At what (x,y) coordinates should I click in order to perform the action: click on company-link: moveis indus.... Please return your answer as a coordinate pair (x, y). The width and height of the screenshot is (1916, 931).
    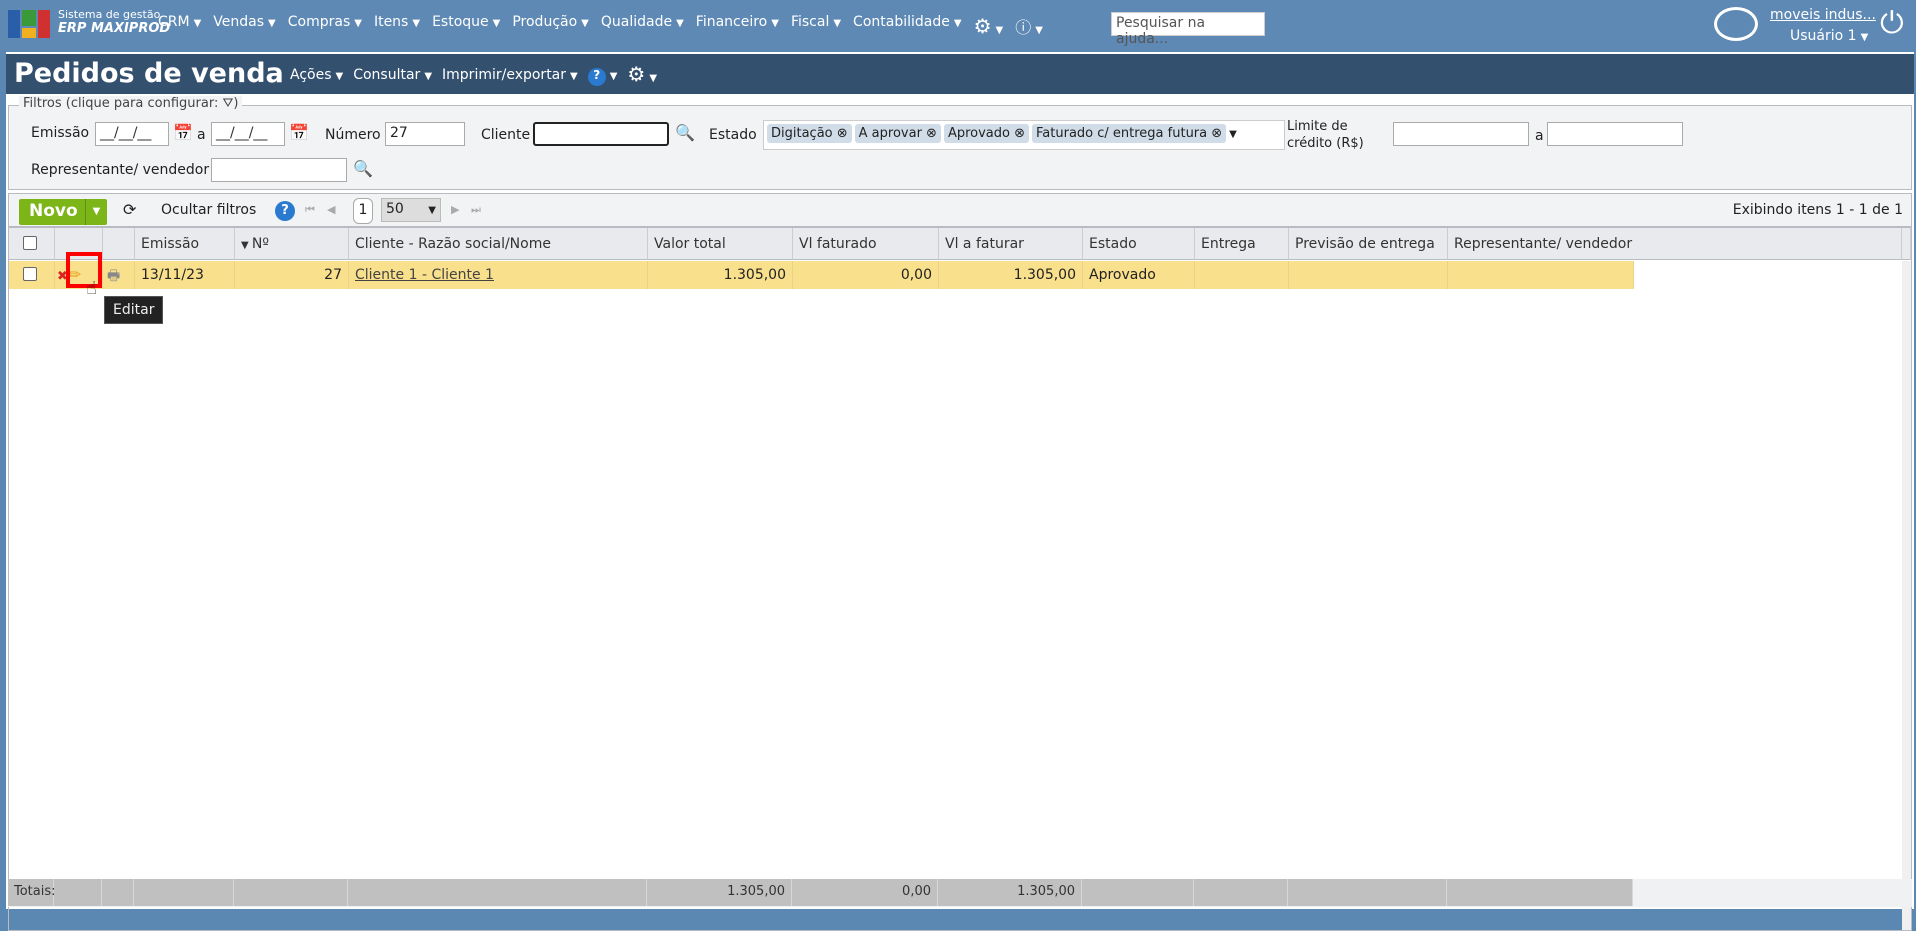
    Looking at the image, I should click on (1823, 15).